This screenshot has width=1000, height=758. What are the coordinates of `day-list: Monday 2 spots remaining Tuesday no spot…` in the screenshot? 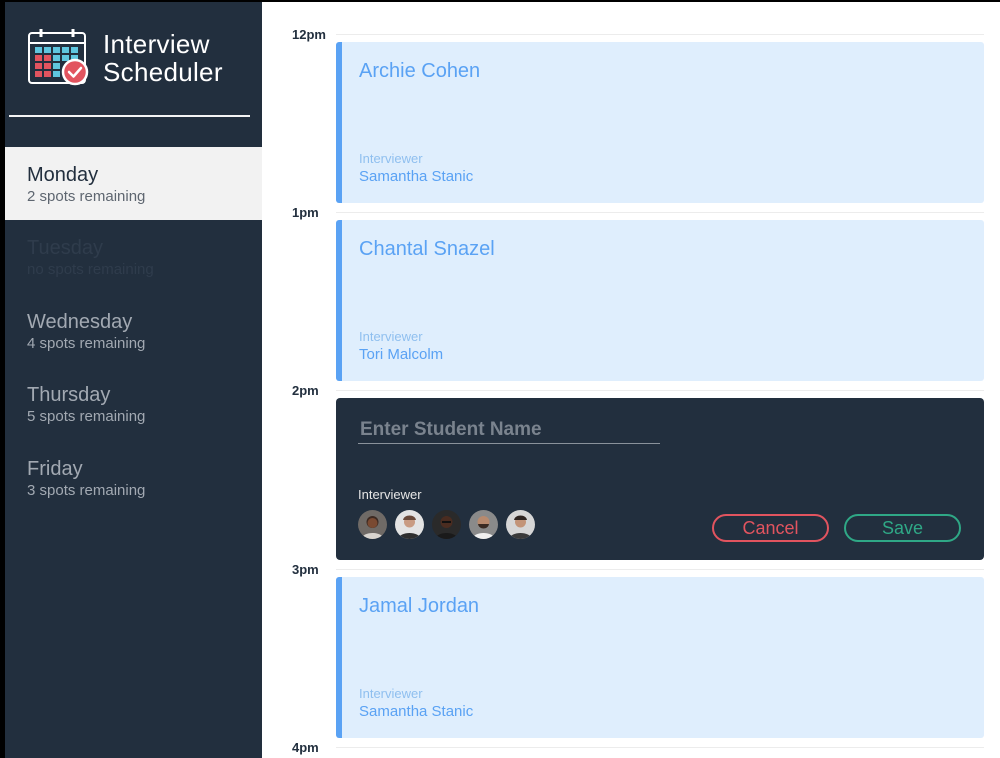 It's located at (133, 330).